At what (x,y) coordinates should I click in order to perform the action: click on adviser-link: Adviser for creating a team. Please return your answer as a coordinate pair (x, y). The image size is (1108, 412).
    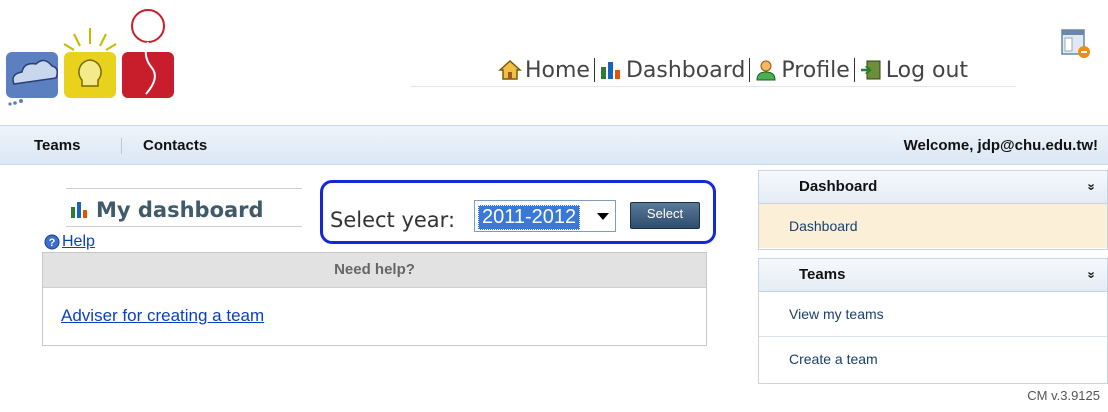
    Looking at the image, I should click on (162, 316).